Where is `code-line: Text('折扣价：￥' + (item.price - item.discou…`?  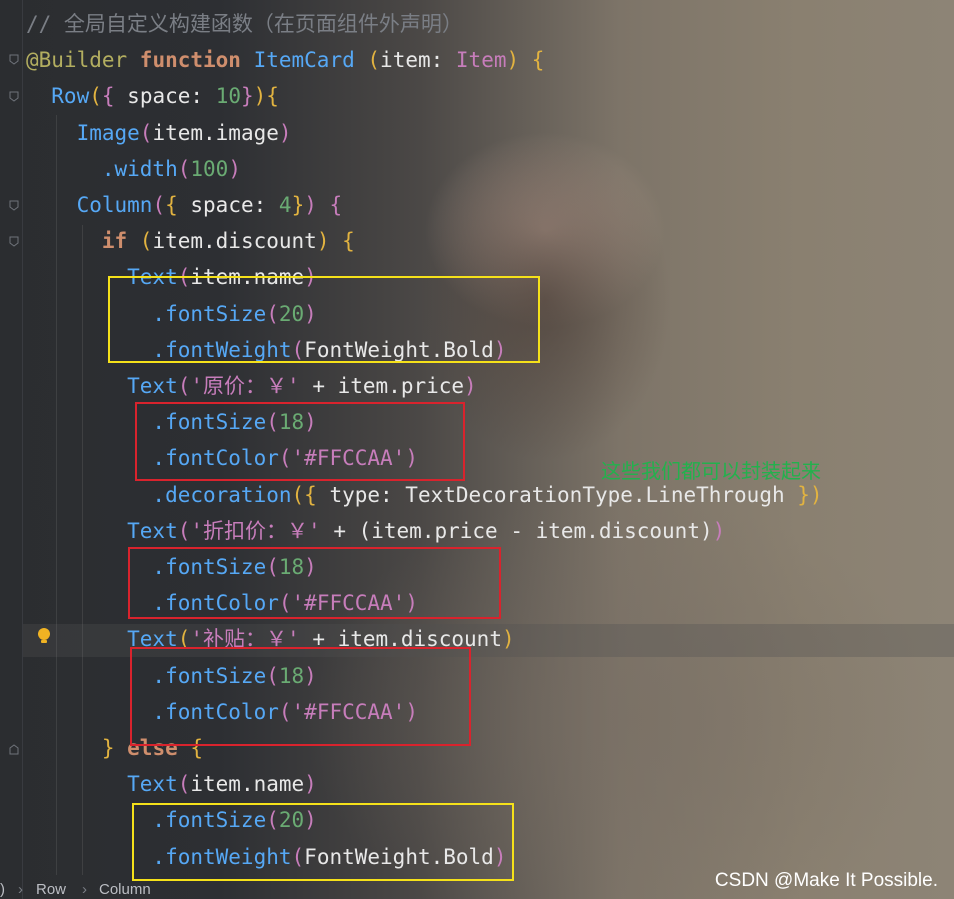
code-line: Text('折扣价：￥' + (item.price - item.discou… is located at coordinates (375, 531).